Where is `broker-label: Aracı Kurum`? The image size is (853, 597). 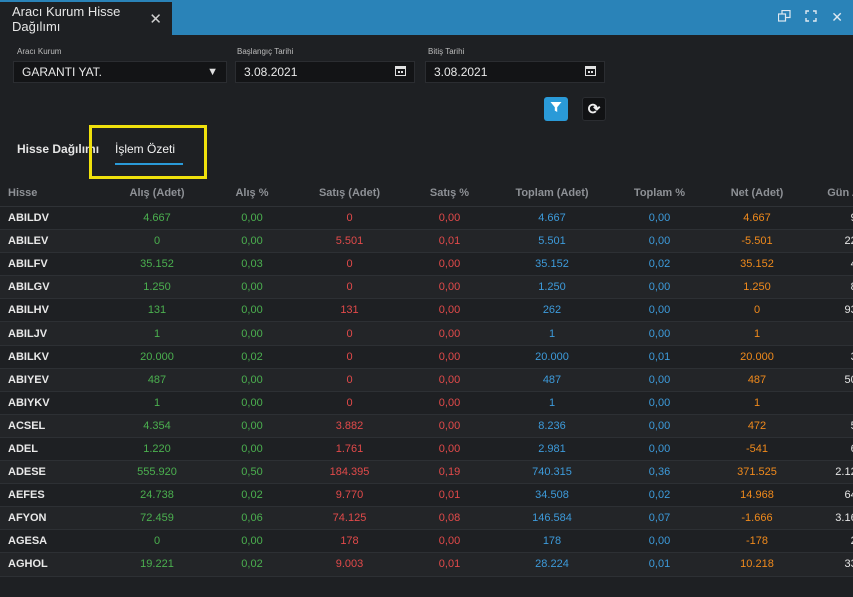 broker-label: Aracı Kurum is located at coordinates (39, 51).